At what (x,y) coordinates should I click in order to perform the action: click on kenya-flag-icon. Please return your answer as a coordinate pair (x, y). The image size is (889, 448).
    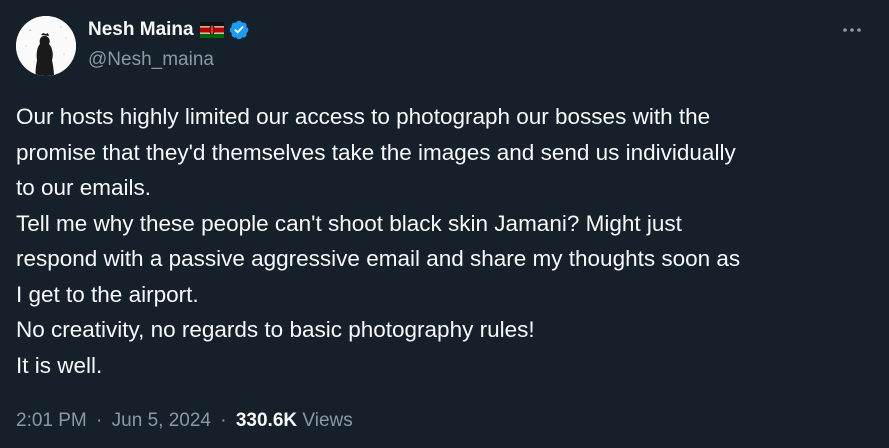
    Looking at the image, I should click on (211, 30).